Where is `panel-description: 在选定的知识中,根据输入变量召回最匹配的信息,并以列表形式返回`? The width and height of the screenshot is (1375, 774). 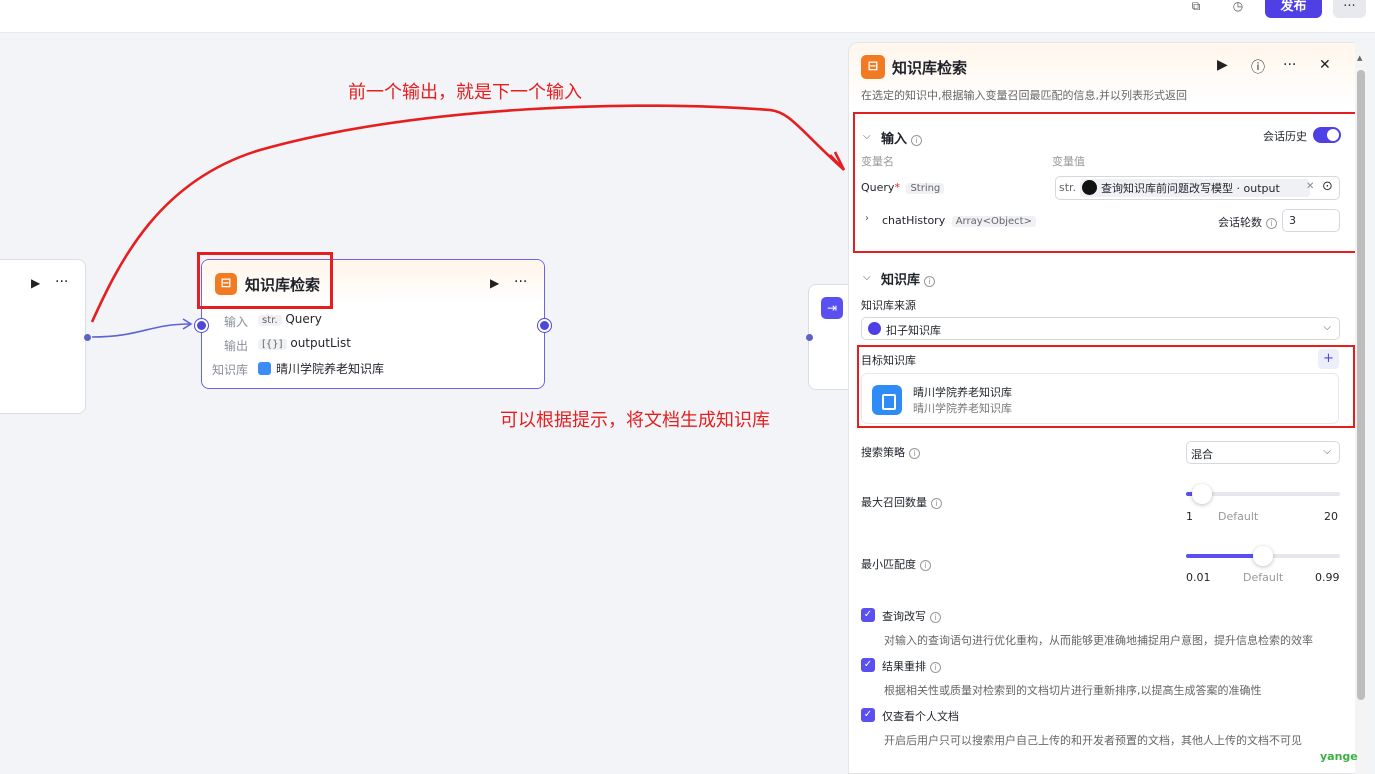 panel-description: 在选定的知识中,根据输入变量召回最匹配的信息,并以列表形式返回 is located at coordinates (1024, 95).